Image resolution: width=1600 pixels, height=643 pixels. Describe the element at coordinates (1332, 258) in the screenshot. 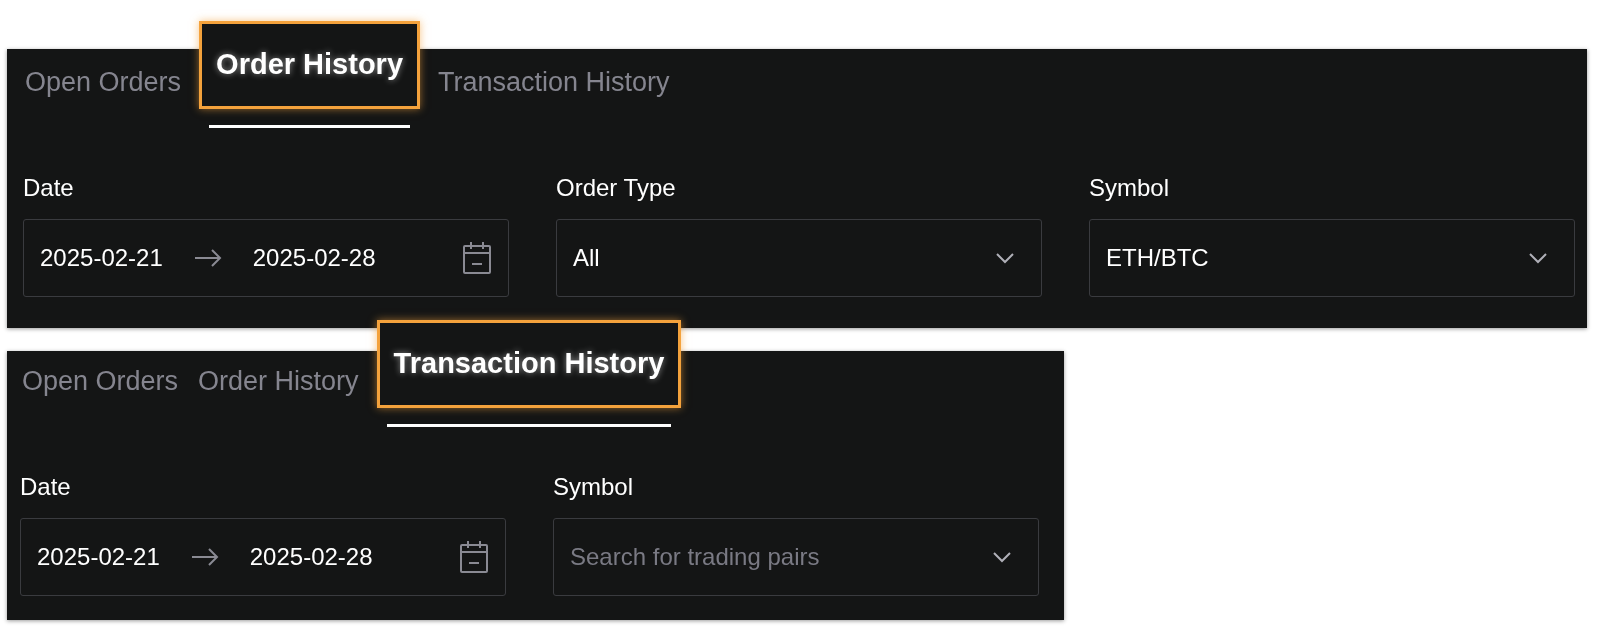

I see `dropdown-field: ETH/BTC` at that location.